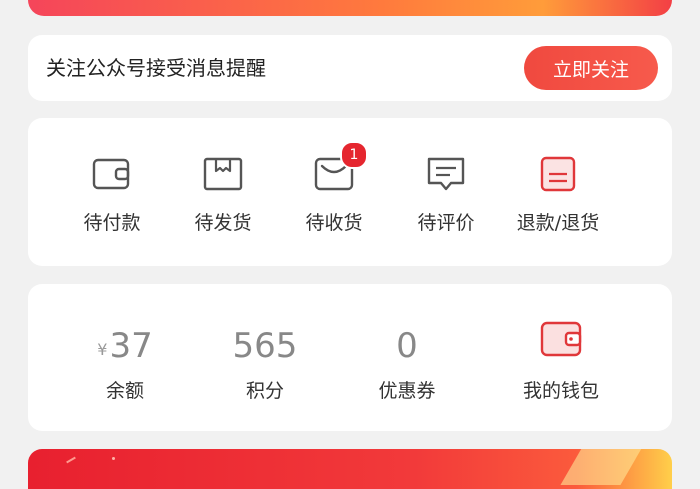 The image size is (700, 489). Describe the element at coordinates (131, 346) in the screenshot. I see `asset-balance-number: 37` at that location.